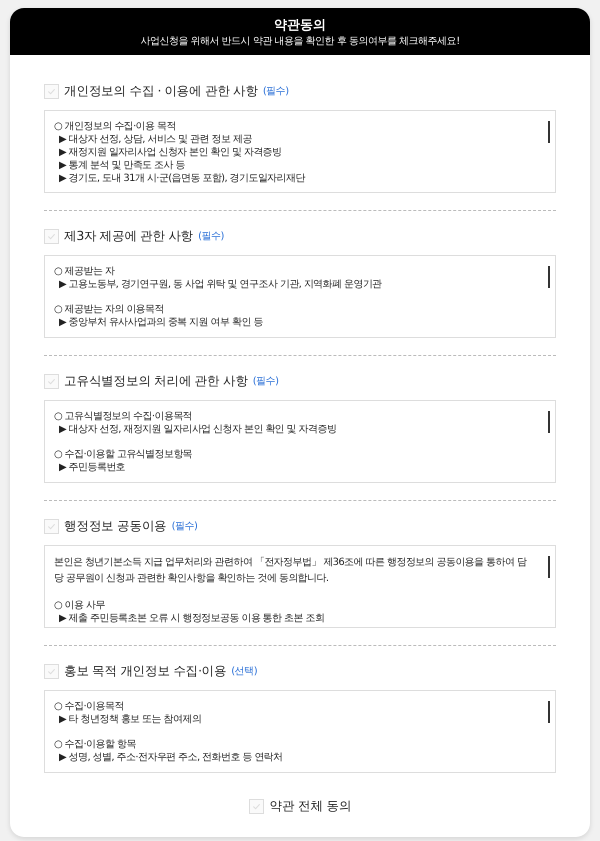 Image resolution: width=600 pixels, height=841 pixels. Describe the element at coordinates (220, 284) in the screenshot. I see `terms-item: ▶ 고용노동부, 경기연구원, 동 사업 위탁 및 연구조사 기관, 지역화폐 운영기관` at that location.